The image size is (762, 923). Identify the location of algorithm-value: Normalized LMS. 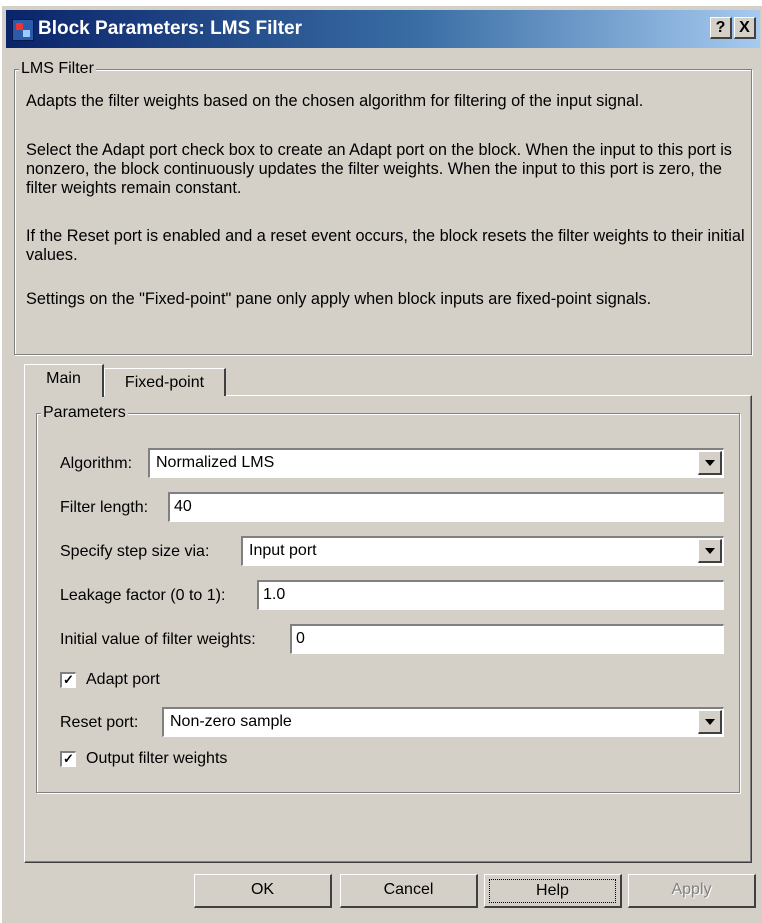
(215, 462).